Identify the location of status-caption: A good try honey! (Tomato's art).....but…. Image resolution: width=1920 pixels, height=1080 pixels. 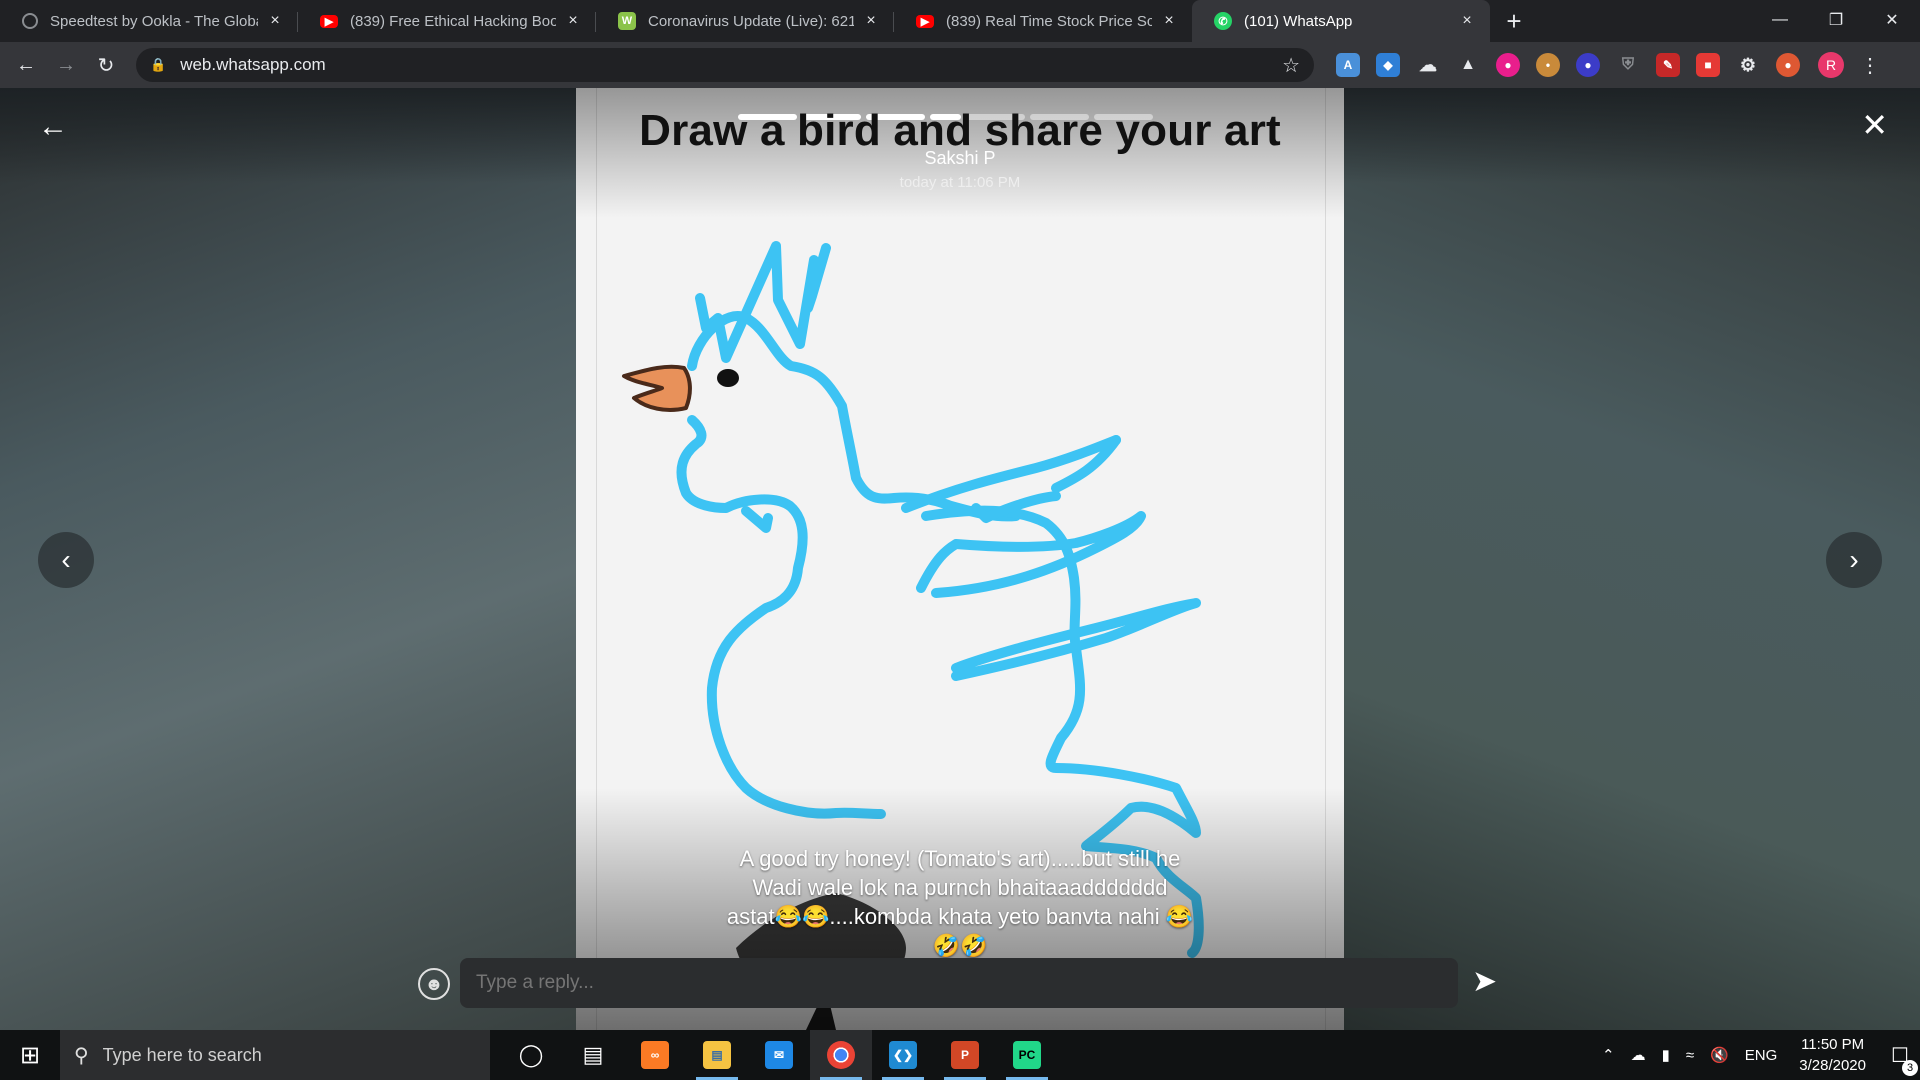
(960, 902).